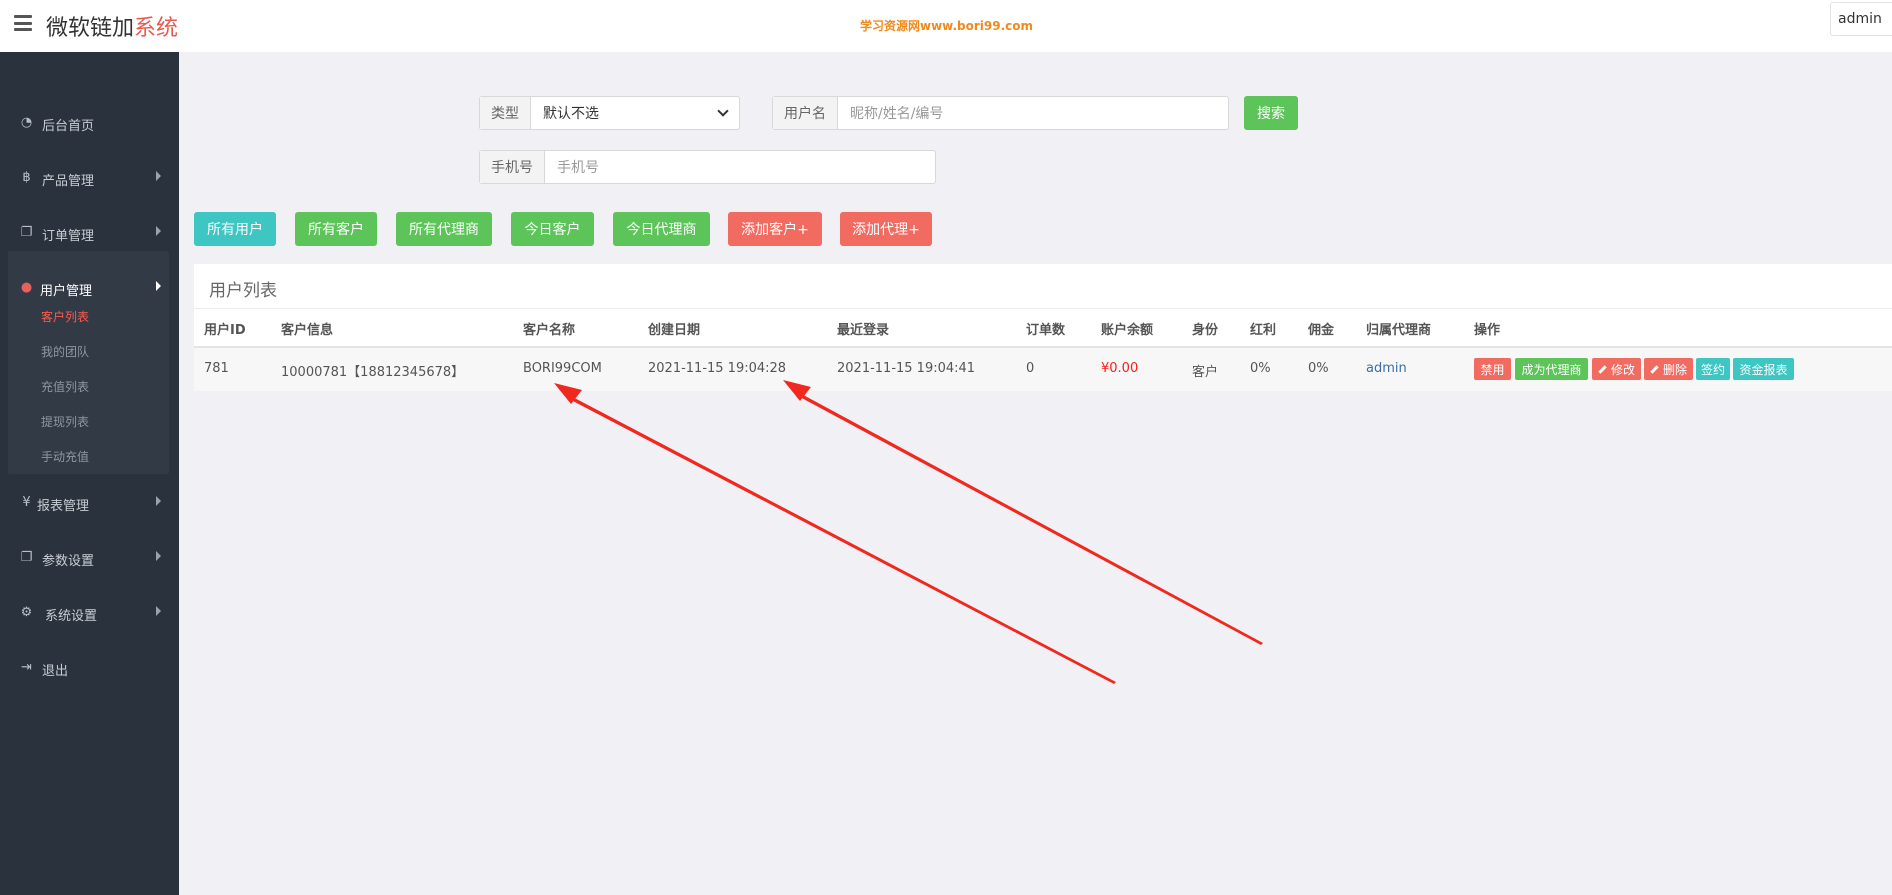 This screenshot has width=1892, height=895. What do you see at coordinates (373, 372) in the screenshot?
I see `cell-customer-info: 10000781【18812345678】` at bounding box center [373, 372].